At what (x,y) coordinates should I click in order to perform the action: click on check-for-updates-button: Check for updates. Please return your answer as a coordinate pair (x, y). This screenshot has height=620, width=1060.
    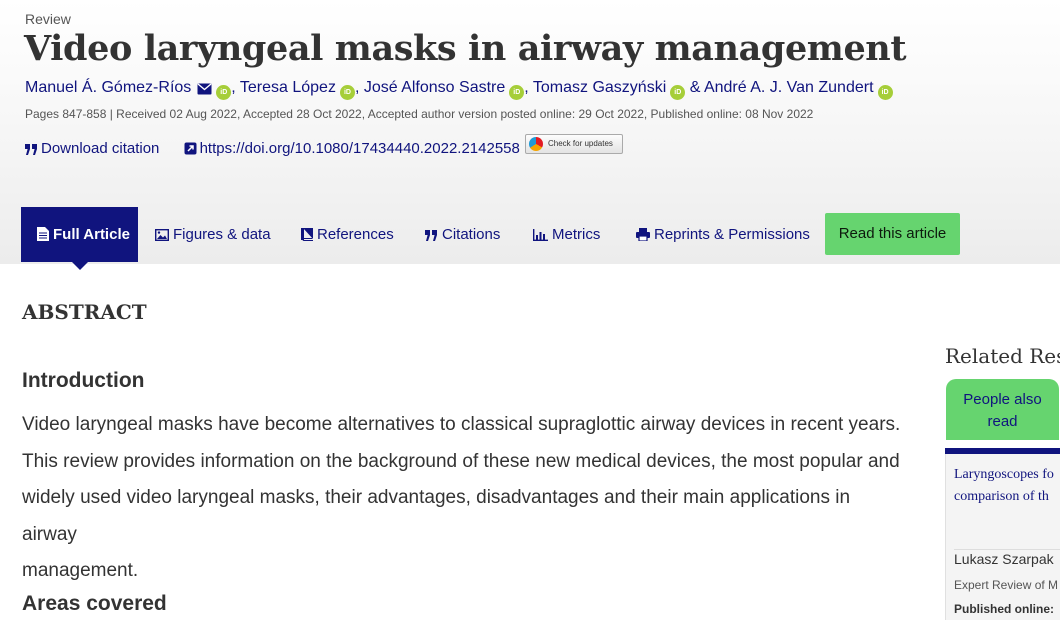
    Looking at the image, I should click on (574, 144).